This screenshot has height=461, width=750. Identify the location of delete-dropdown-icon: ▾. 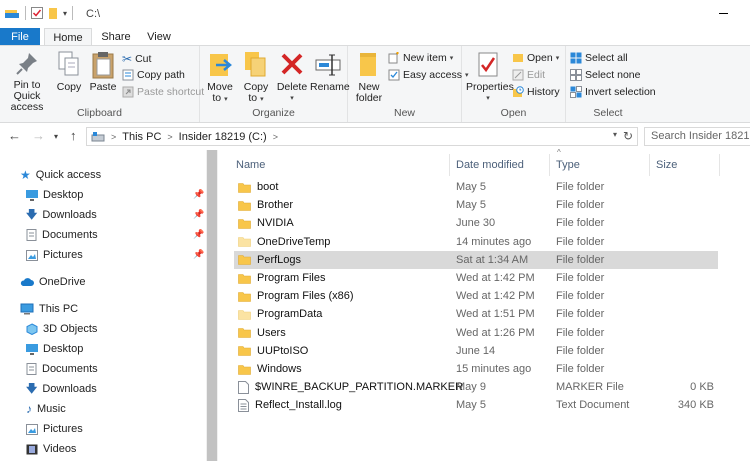
(292, 98).